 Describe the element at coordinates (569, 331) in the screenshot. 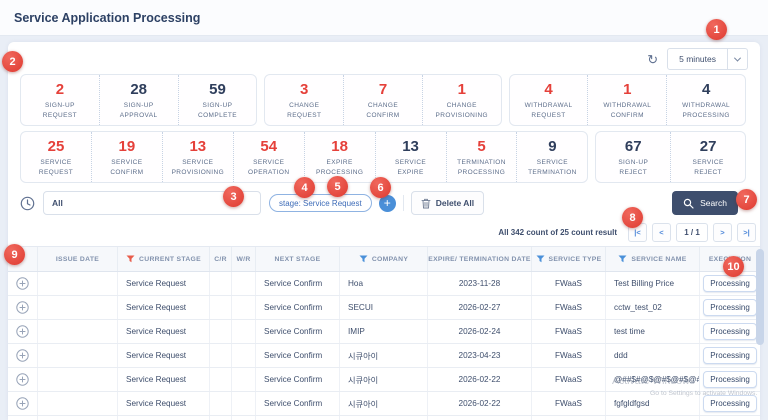

I see `cell-service-type: FWaaS` at that location.